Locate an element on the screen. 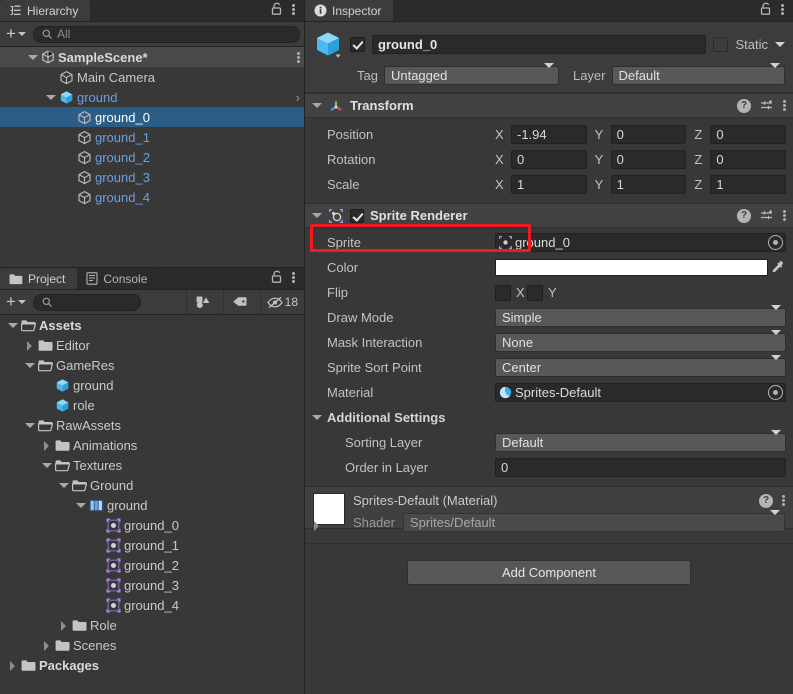 The height and width of the screenshot is (694, 793). gameobject-name-field: ground_0 is located at coordinates (539, 44).